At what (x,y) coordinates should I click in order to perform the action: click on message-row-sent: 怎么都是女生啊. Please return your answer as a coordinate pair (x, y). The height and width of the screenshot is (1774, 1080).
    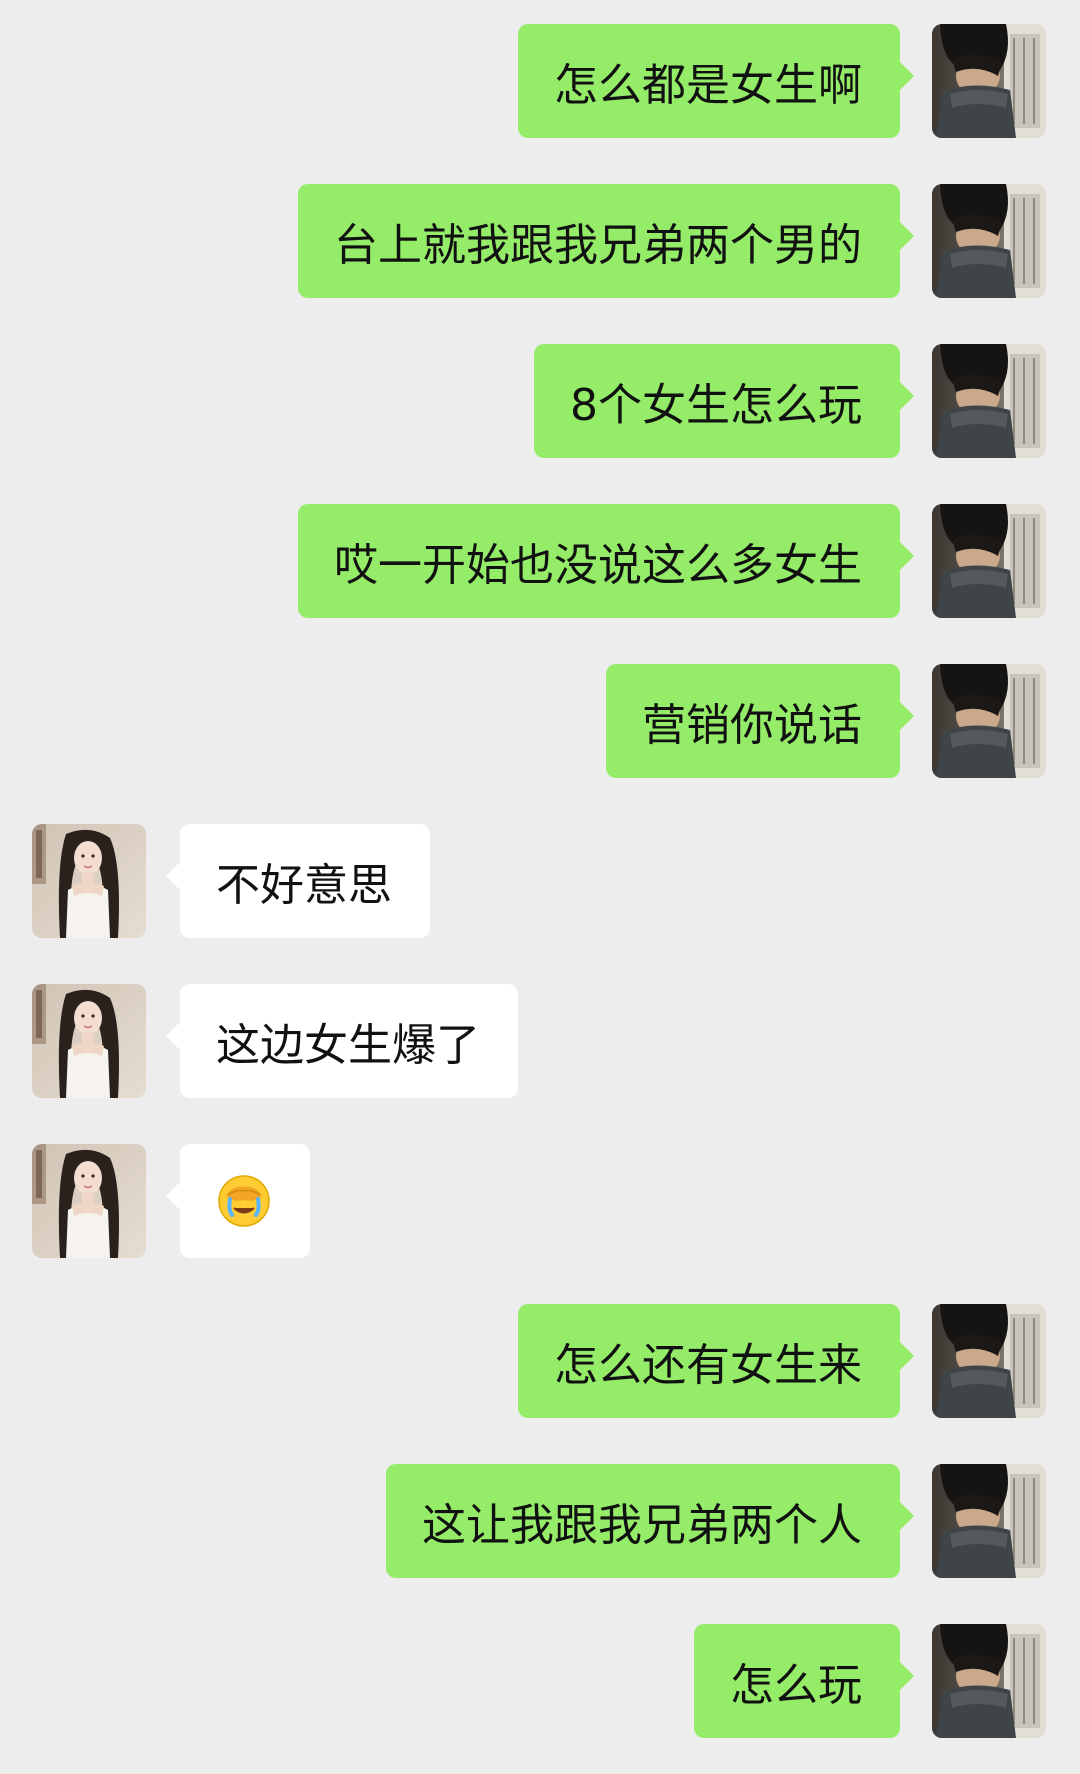
    Looking at the image, I should click on (540, 81).